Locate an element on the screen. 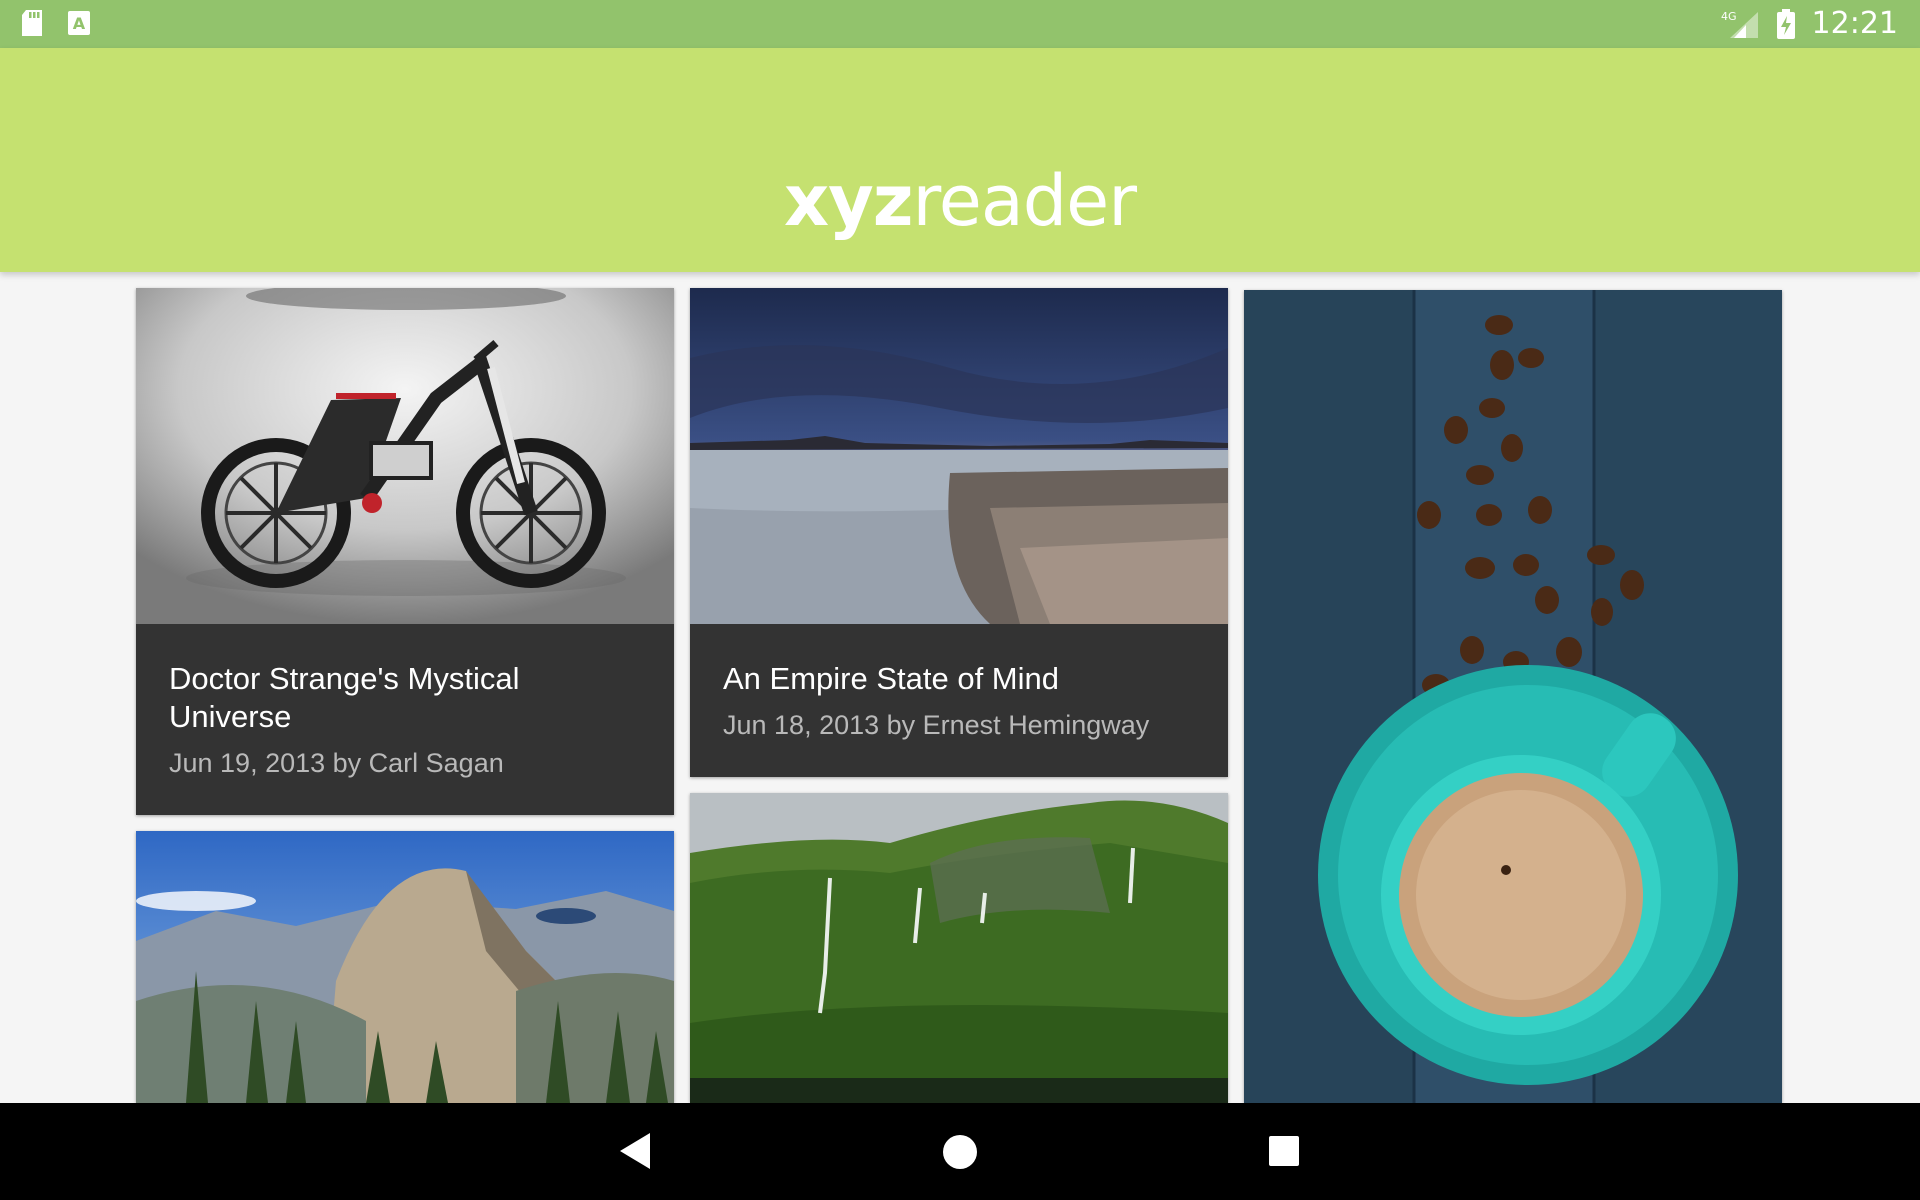  clock: 12:21 is located at coordinates (1854, 23).